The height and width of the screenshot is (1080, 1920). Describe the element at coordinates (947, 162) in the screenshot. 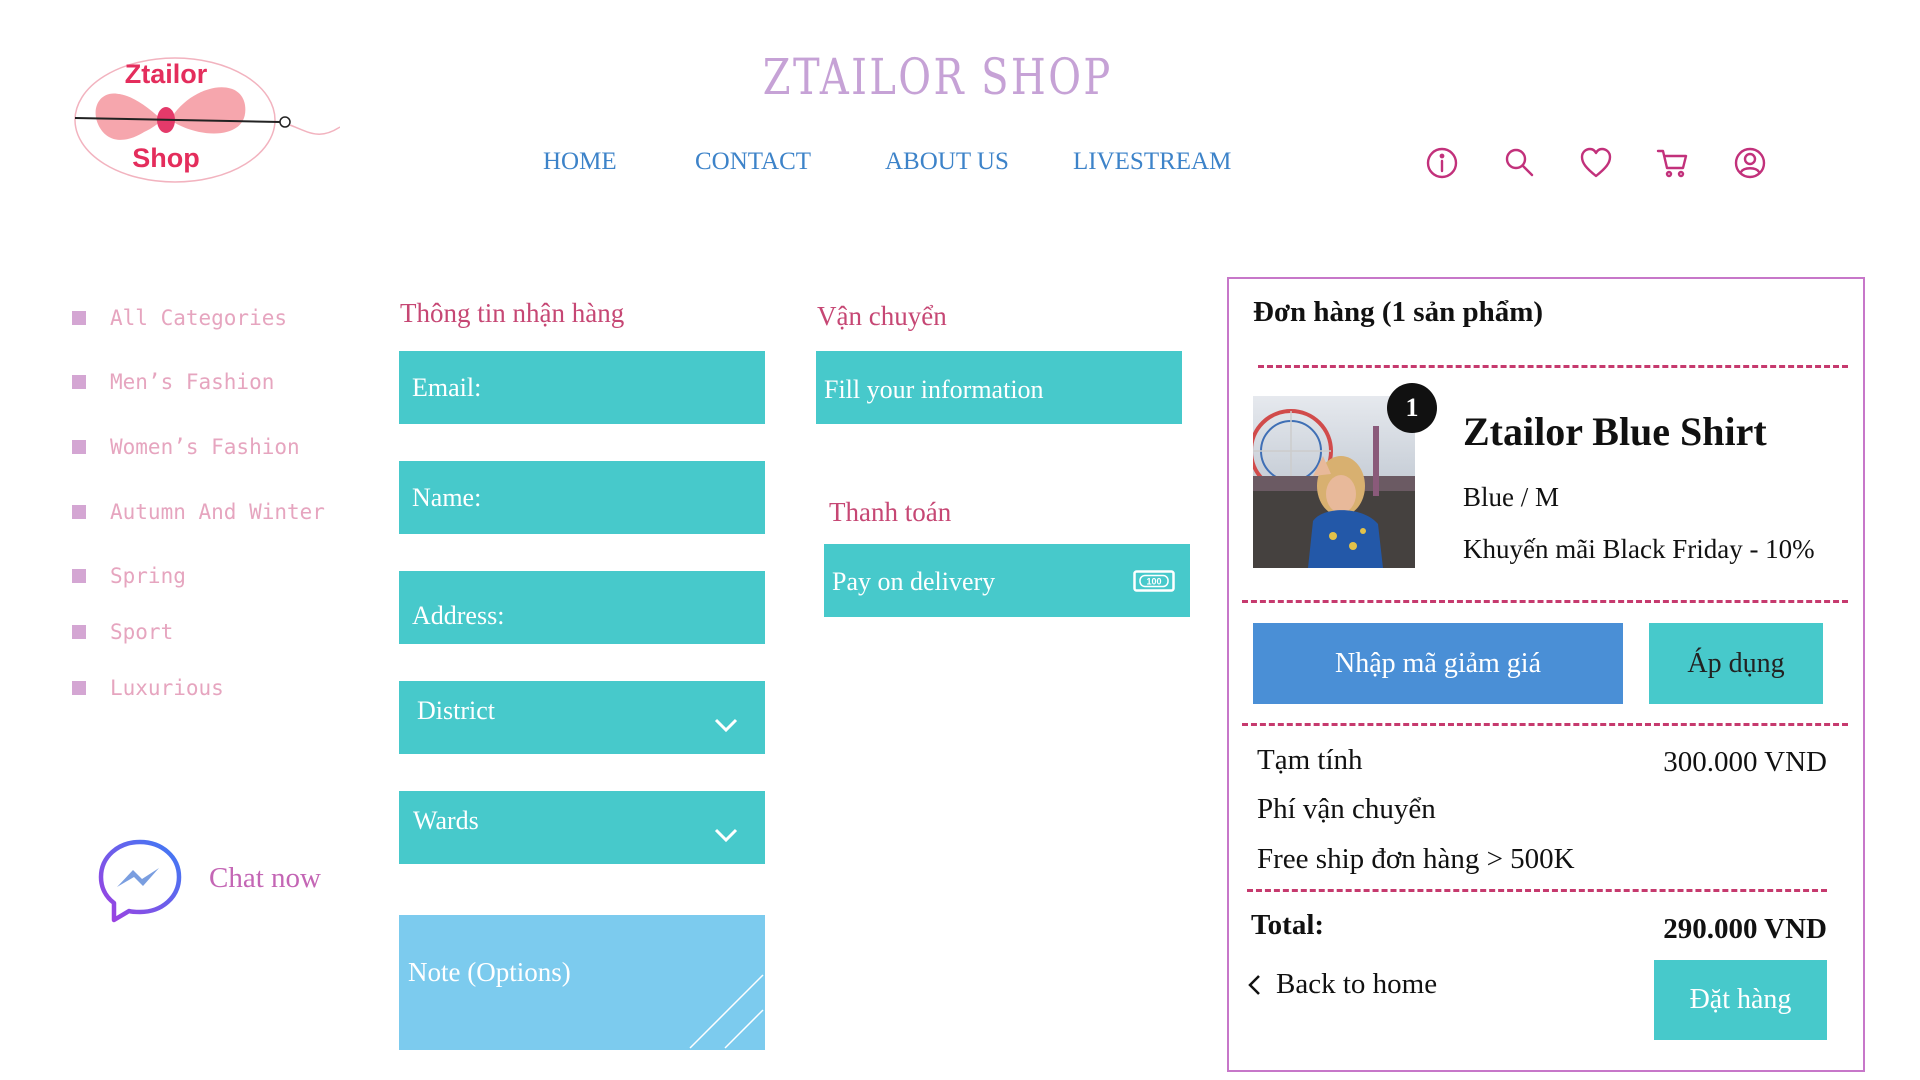

I see `nav-about-us: ABOUT US` at that location.